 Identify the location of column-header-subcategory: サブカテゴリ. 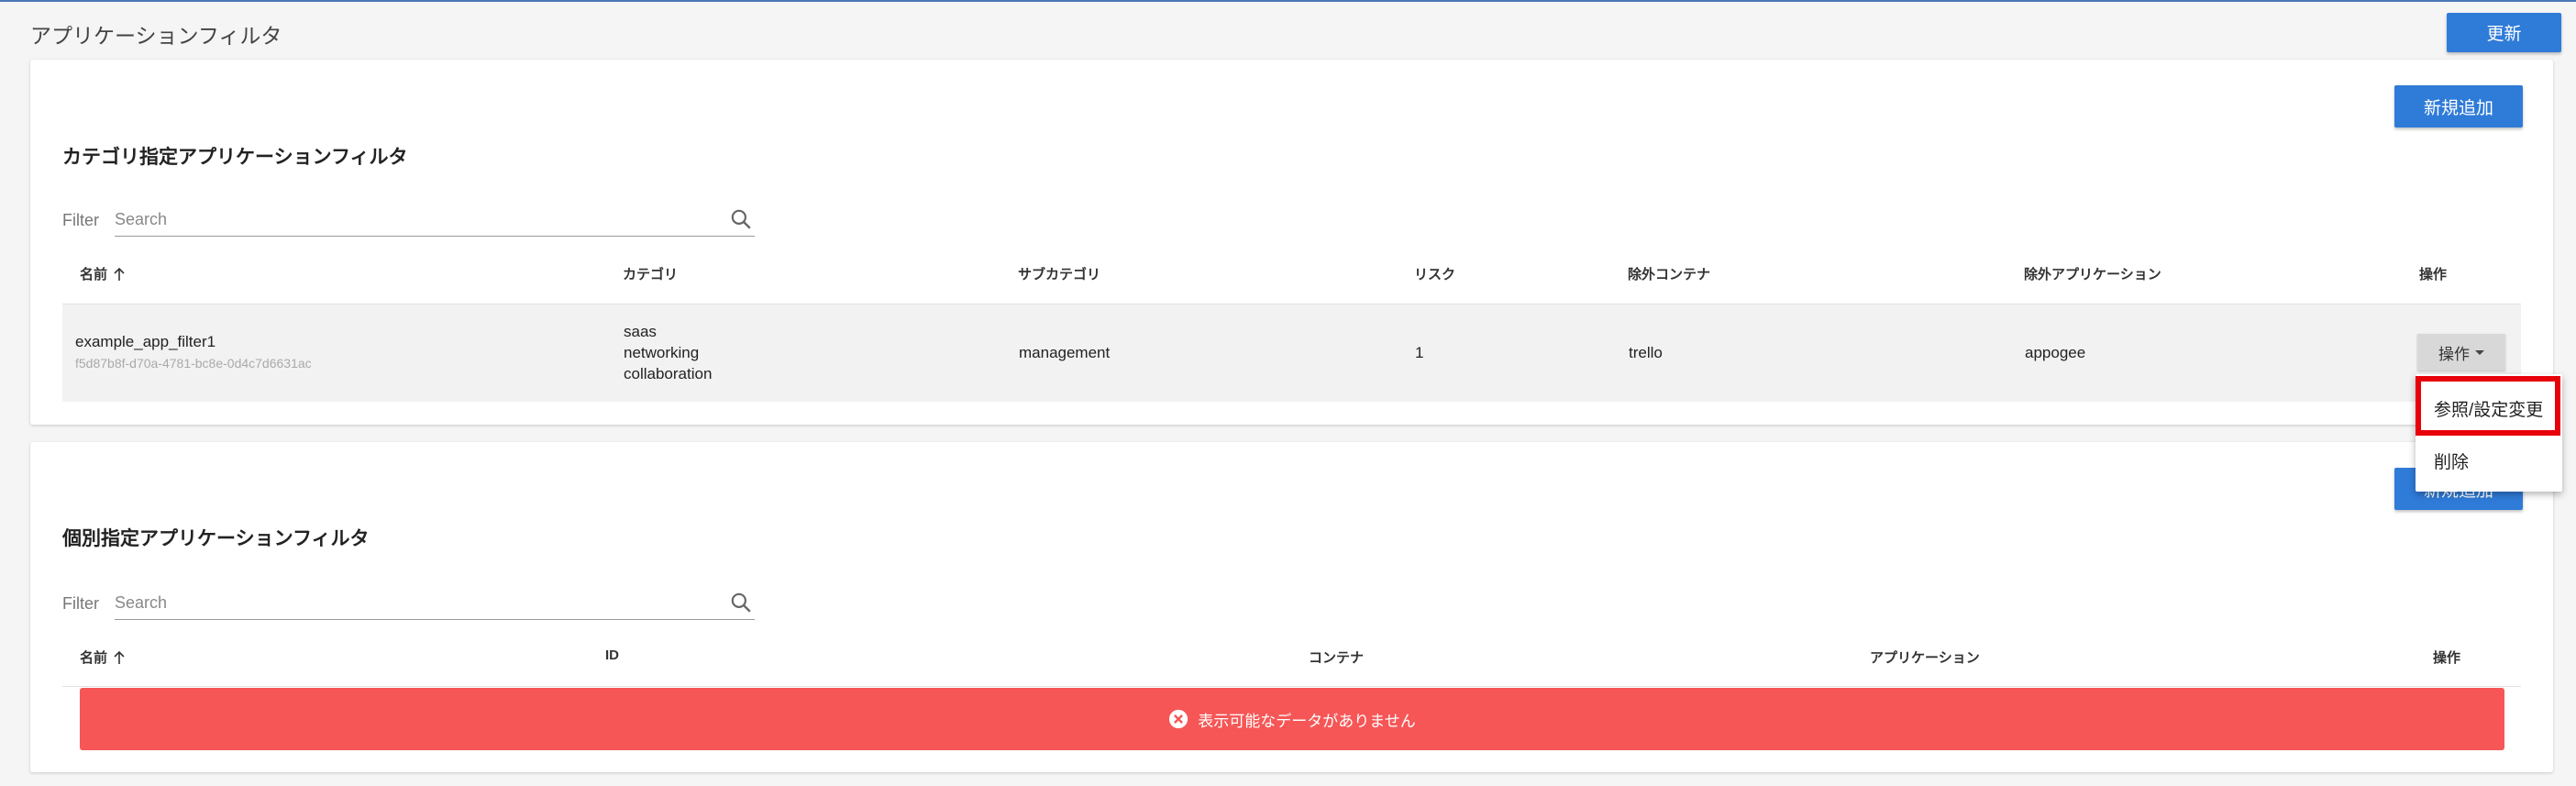
(1059, 273).